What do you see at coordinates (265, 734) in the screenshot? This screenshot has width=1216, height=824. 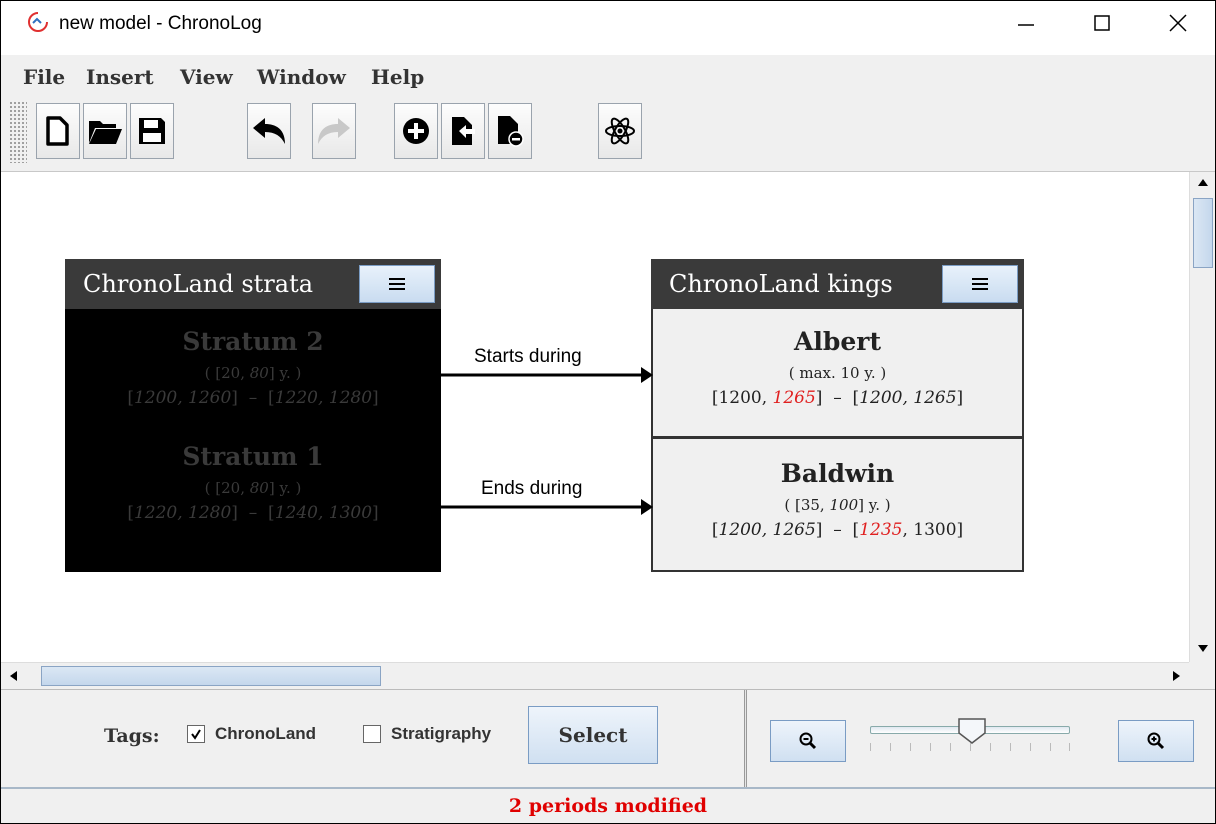 I see `tag-label-chronoland: ChronoLand` at bounding box center [265, 734].